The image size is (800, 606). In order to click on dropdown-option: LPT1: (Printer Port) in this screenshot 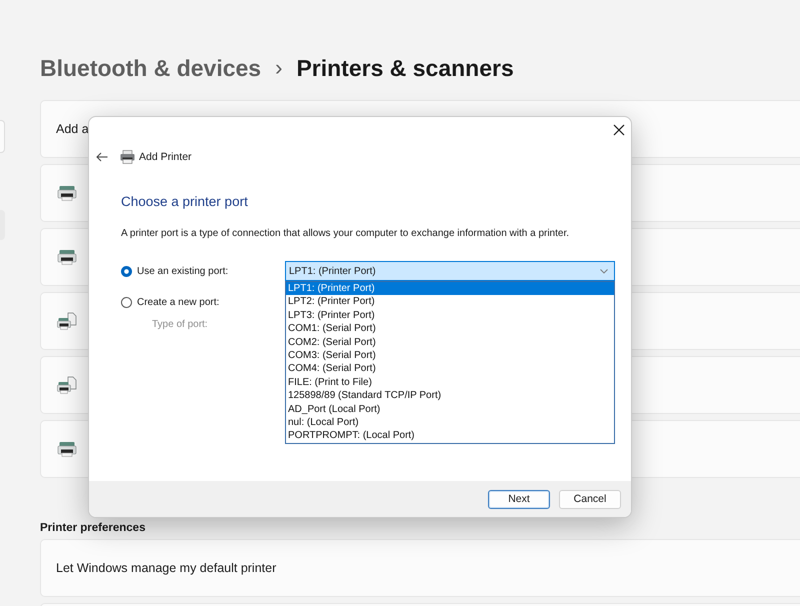, I will do `click(450, 289)`.